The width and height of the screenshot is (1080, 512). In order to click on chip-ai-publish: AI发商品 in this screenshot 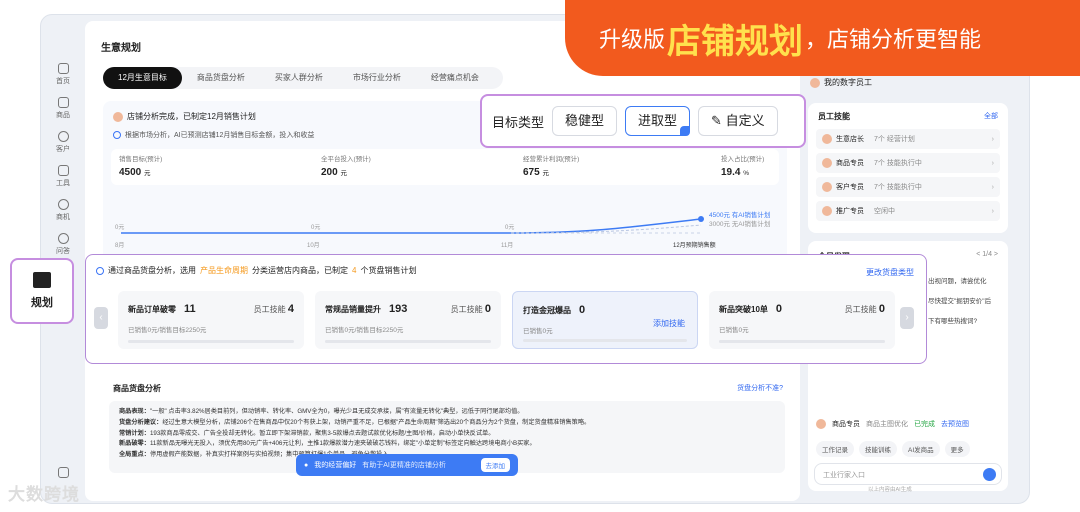, I will do `click(921, 449)`.